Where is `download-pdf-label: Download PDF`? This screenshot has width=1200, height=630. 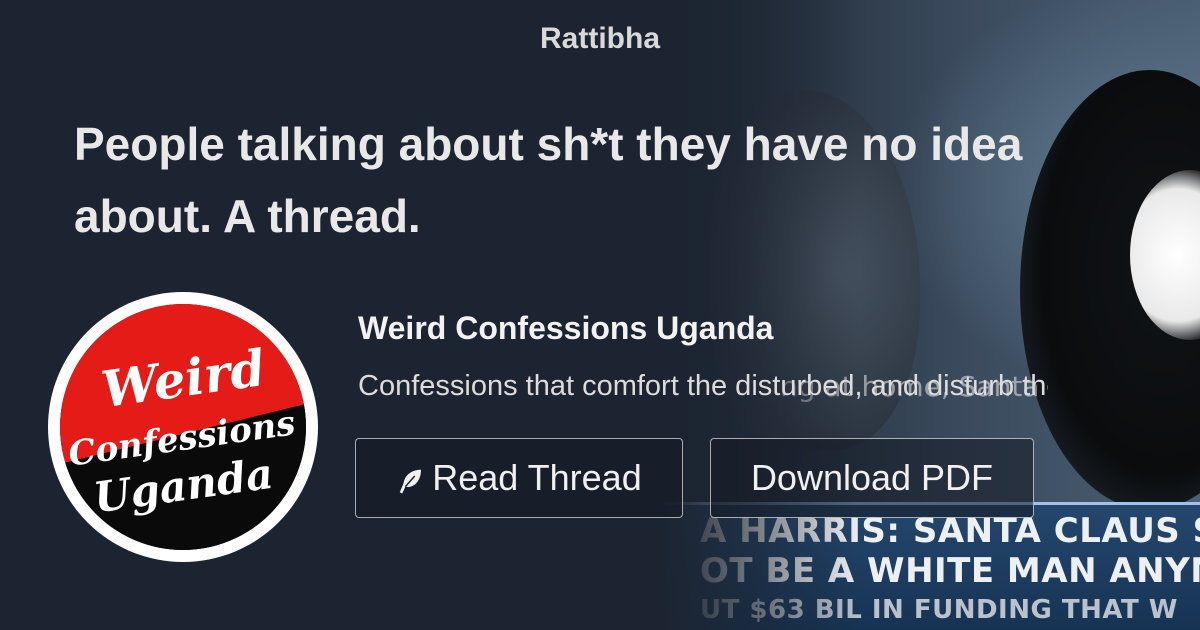
download-pdf-label: Download PDF is located at coordinates (872, 477).